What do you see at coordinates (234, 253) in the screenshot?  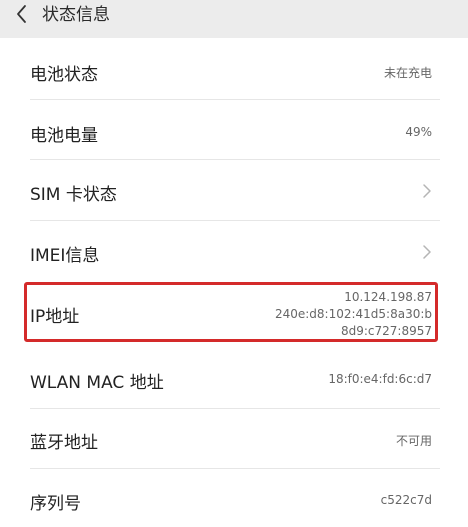 I see `row-imei: IMEI信息` at bounding box center [234, 253].